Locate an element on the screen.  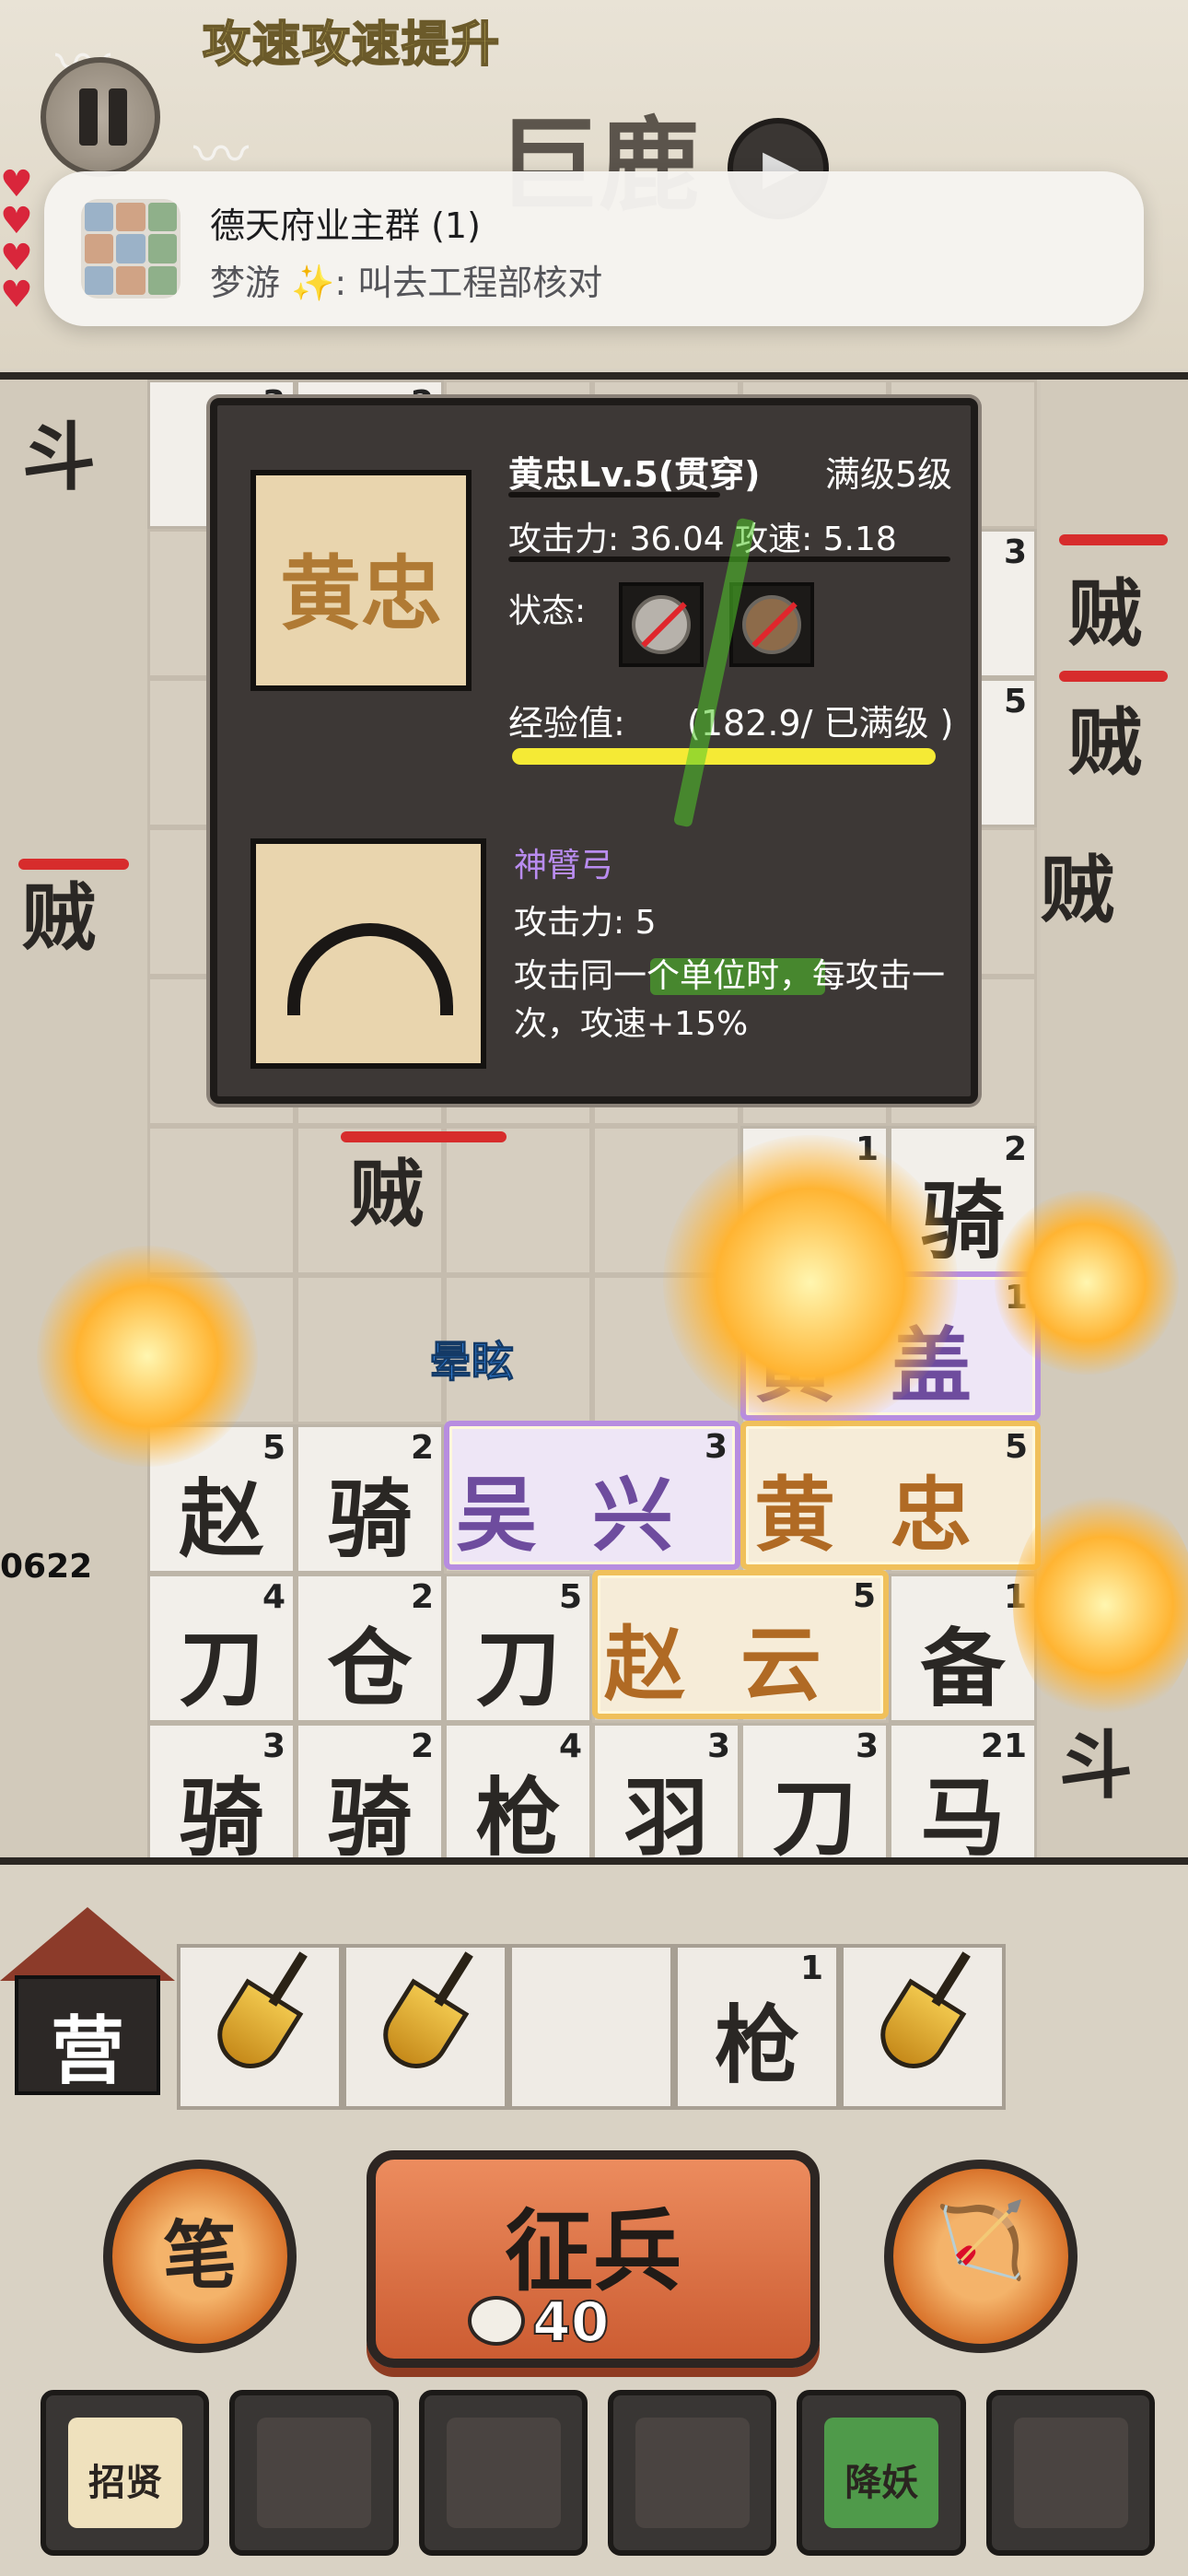
portrait-name: 黄忠 is located at coordinates (360, 593).